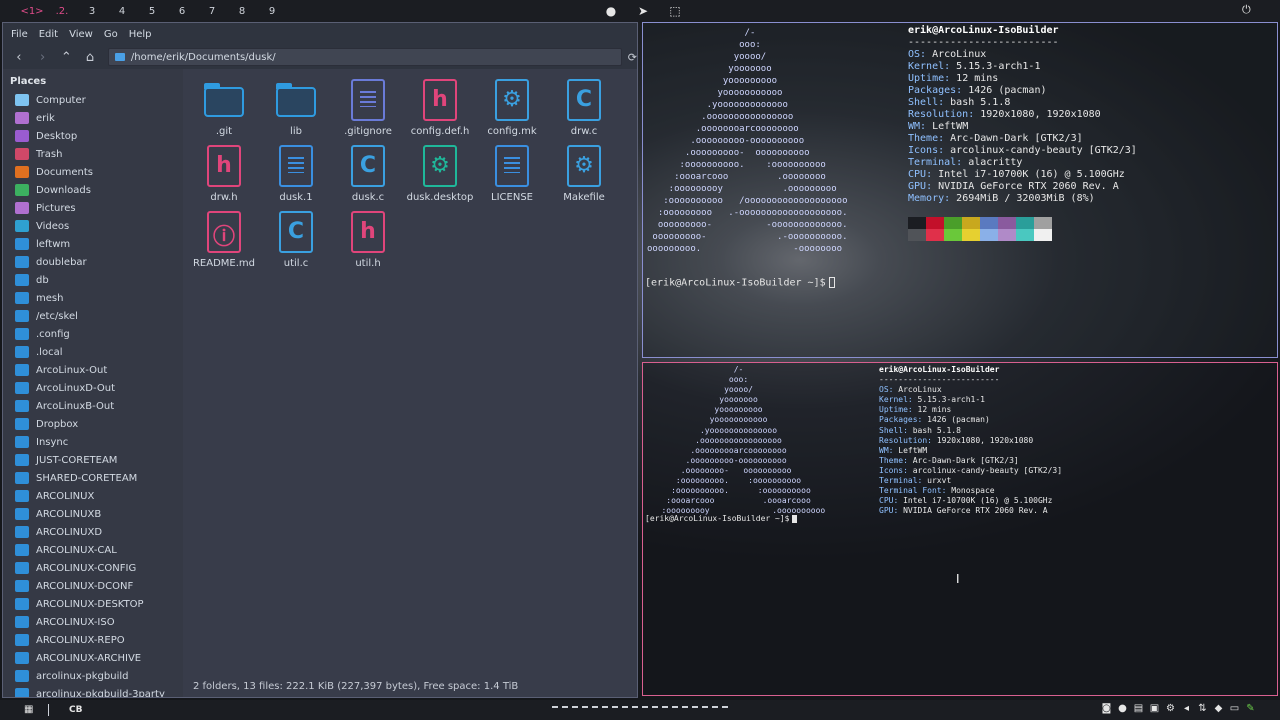 Image resolution: width=1280 pixels, height=720 pixels. What do you see at coordinates (93, 370) in the screenshot?
I see `sidebar-item: ArcoLinux-Out` at bounding box center [93, 370].